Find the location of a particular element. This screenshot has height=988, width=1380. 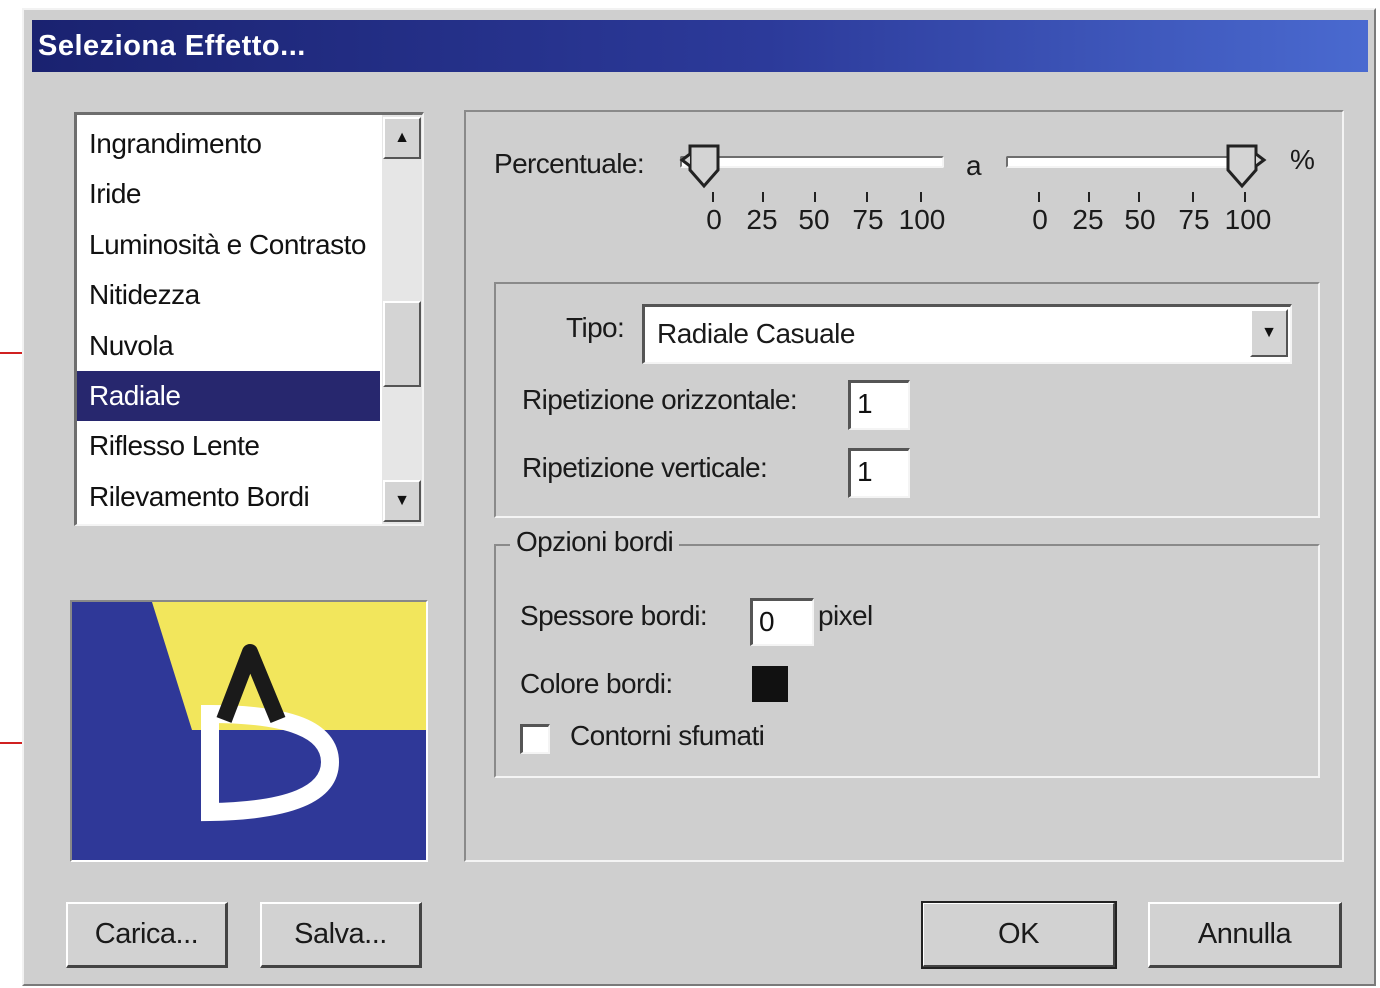

h-repeat-label: Ripetizione orizzontale: is located at coordinates (660, 399).